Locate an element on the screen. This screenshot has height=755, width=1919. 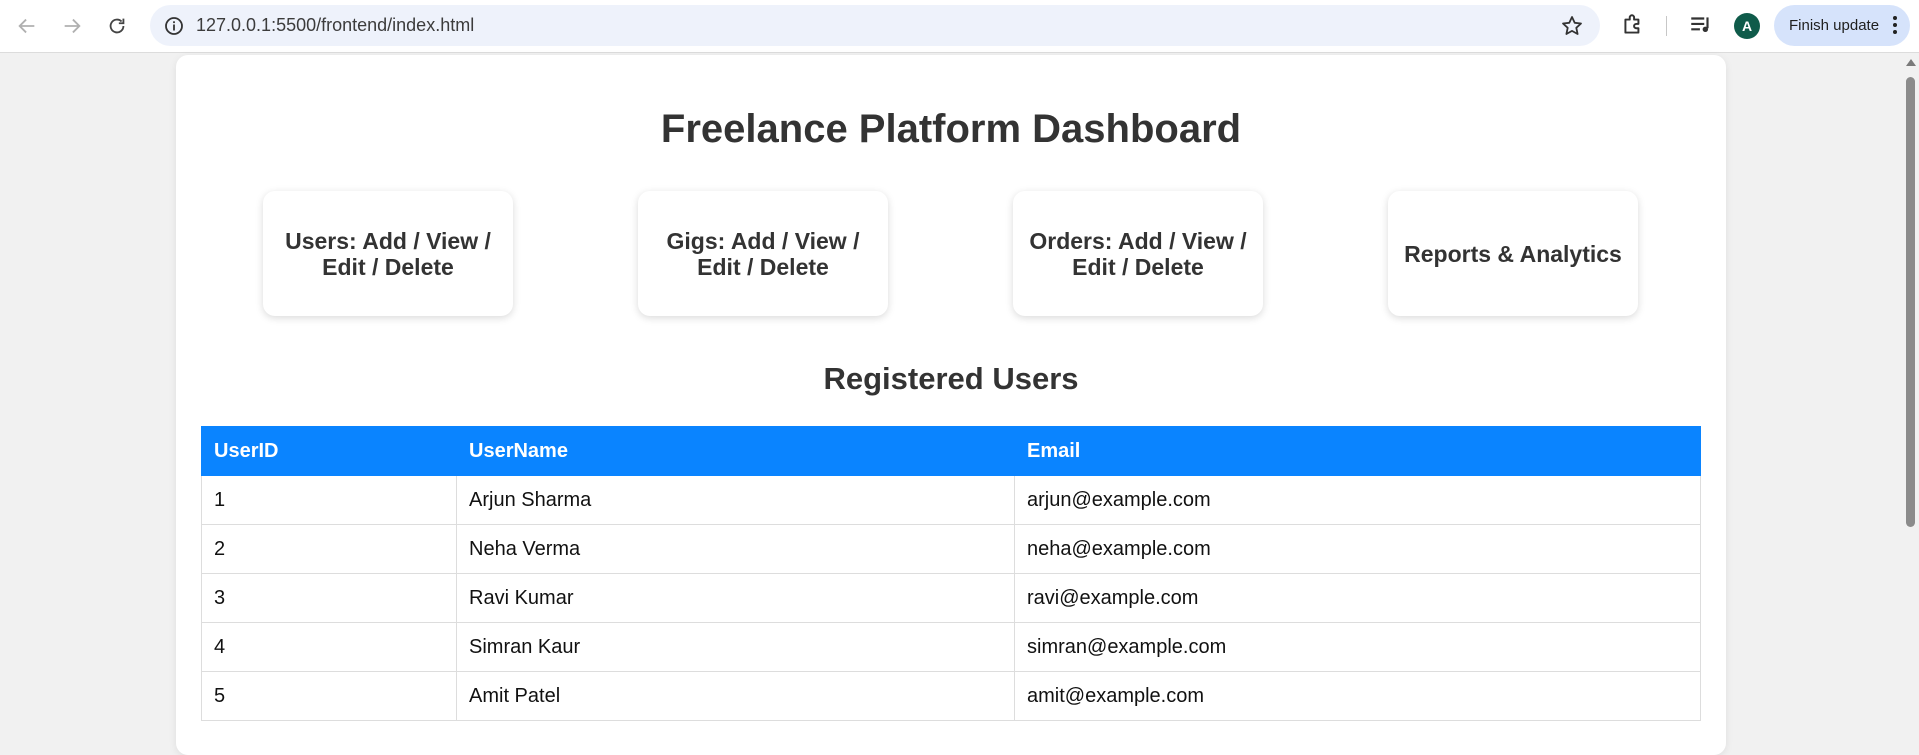
tile-users: Users: Add / View / Edit / Delete is located at coordinates (388, 253).